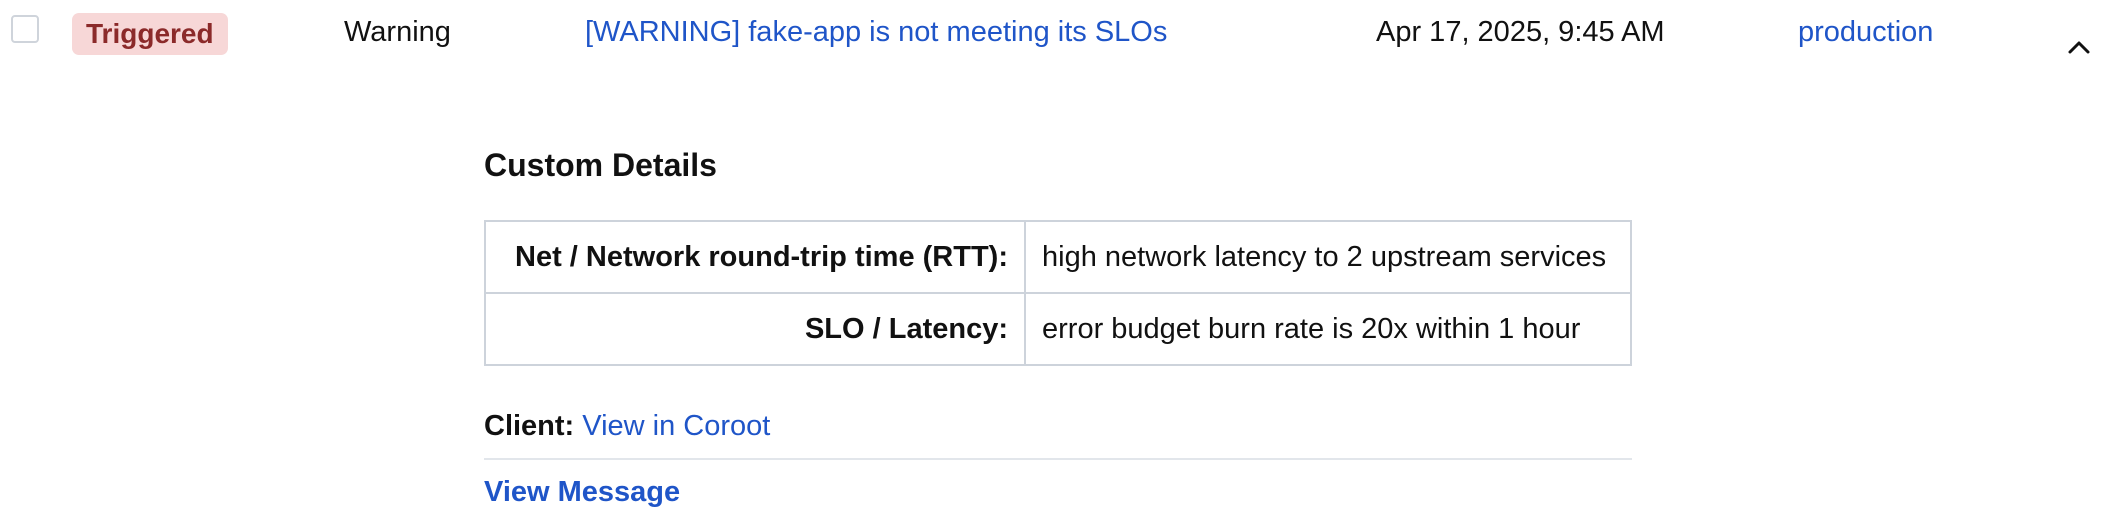 The height and width of the screenshot is (528, 2112). I want to click on detail-key: SLO / Latency:, so click(755, 329).